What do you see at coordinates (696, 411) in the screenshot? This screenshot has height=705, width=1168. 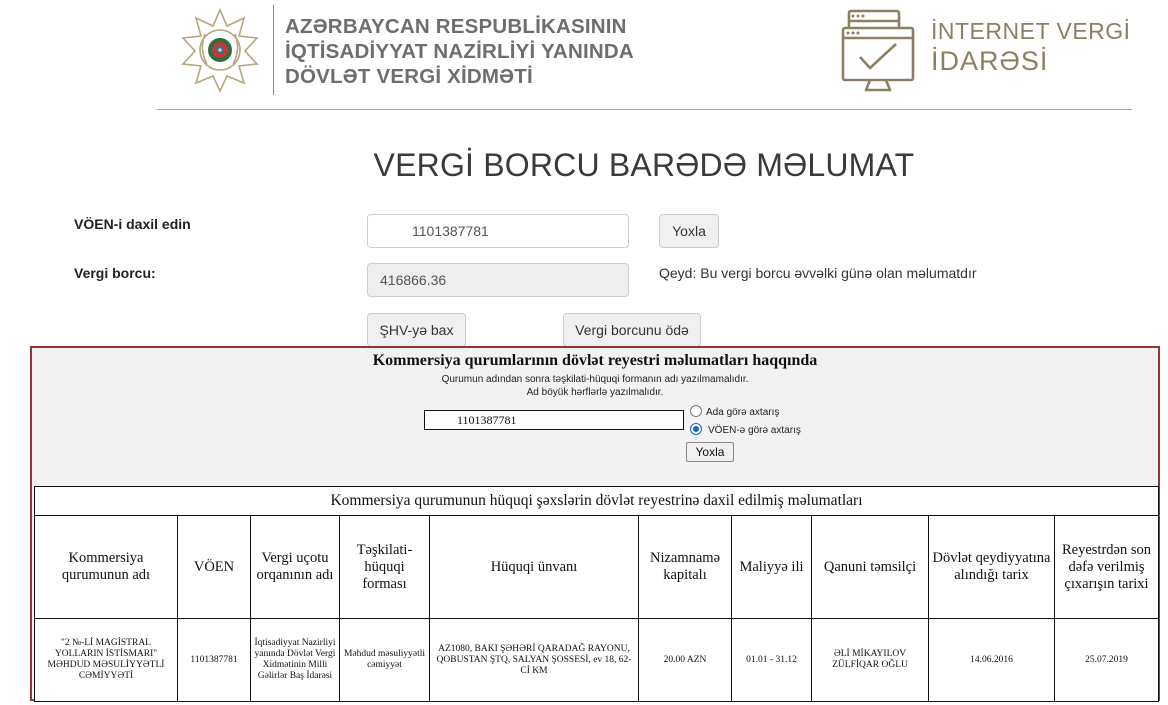 I see `search-by-name-radio` at bounding box center [696, 411].